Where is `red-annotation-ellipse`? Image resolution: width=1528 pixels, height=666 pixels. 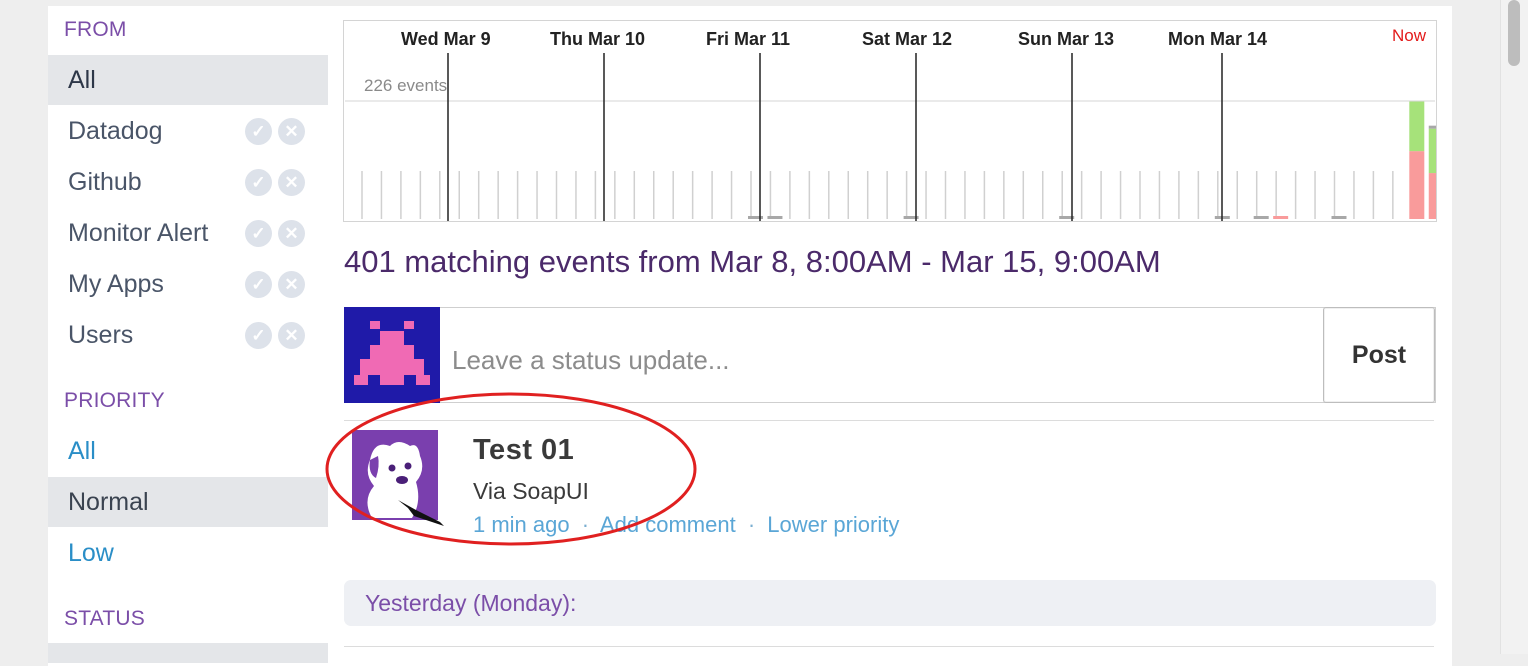 red-annotation-ellipse is located at coordinates (511, 469).